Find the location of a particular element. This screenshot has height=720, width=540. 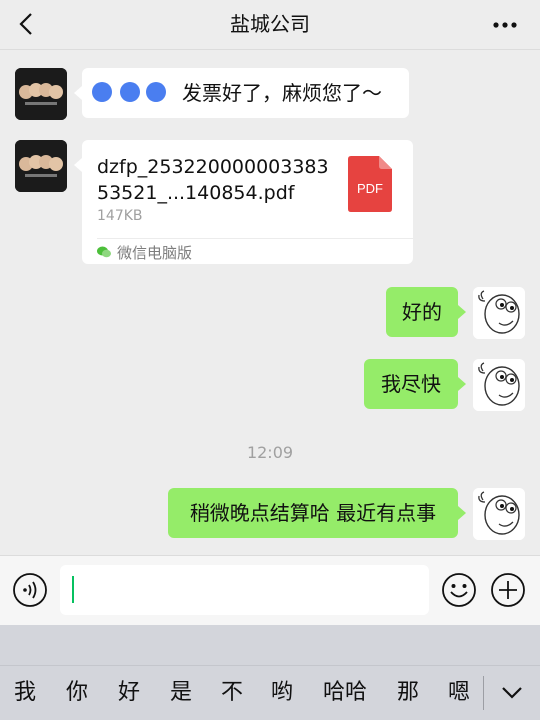

suggestion-item: 你 is located at coordinates (77, 693).